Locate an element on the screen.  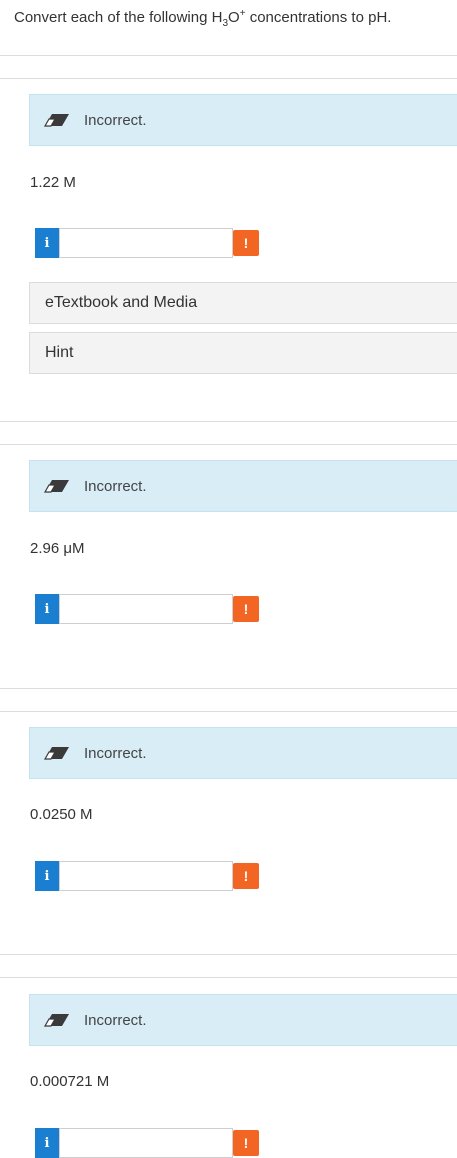
concentration-label: 0.0250 M is located at coordinates (61, 814).